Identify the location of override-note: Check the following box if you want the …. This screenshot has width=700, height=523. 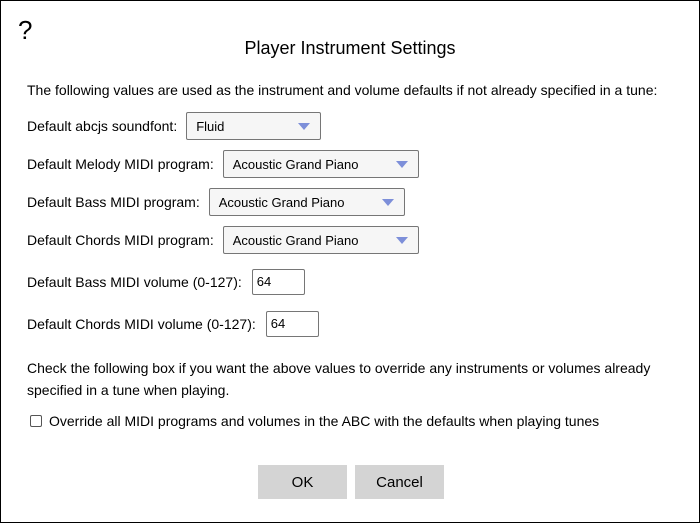
(339, 379).